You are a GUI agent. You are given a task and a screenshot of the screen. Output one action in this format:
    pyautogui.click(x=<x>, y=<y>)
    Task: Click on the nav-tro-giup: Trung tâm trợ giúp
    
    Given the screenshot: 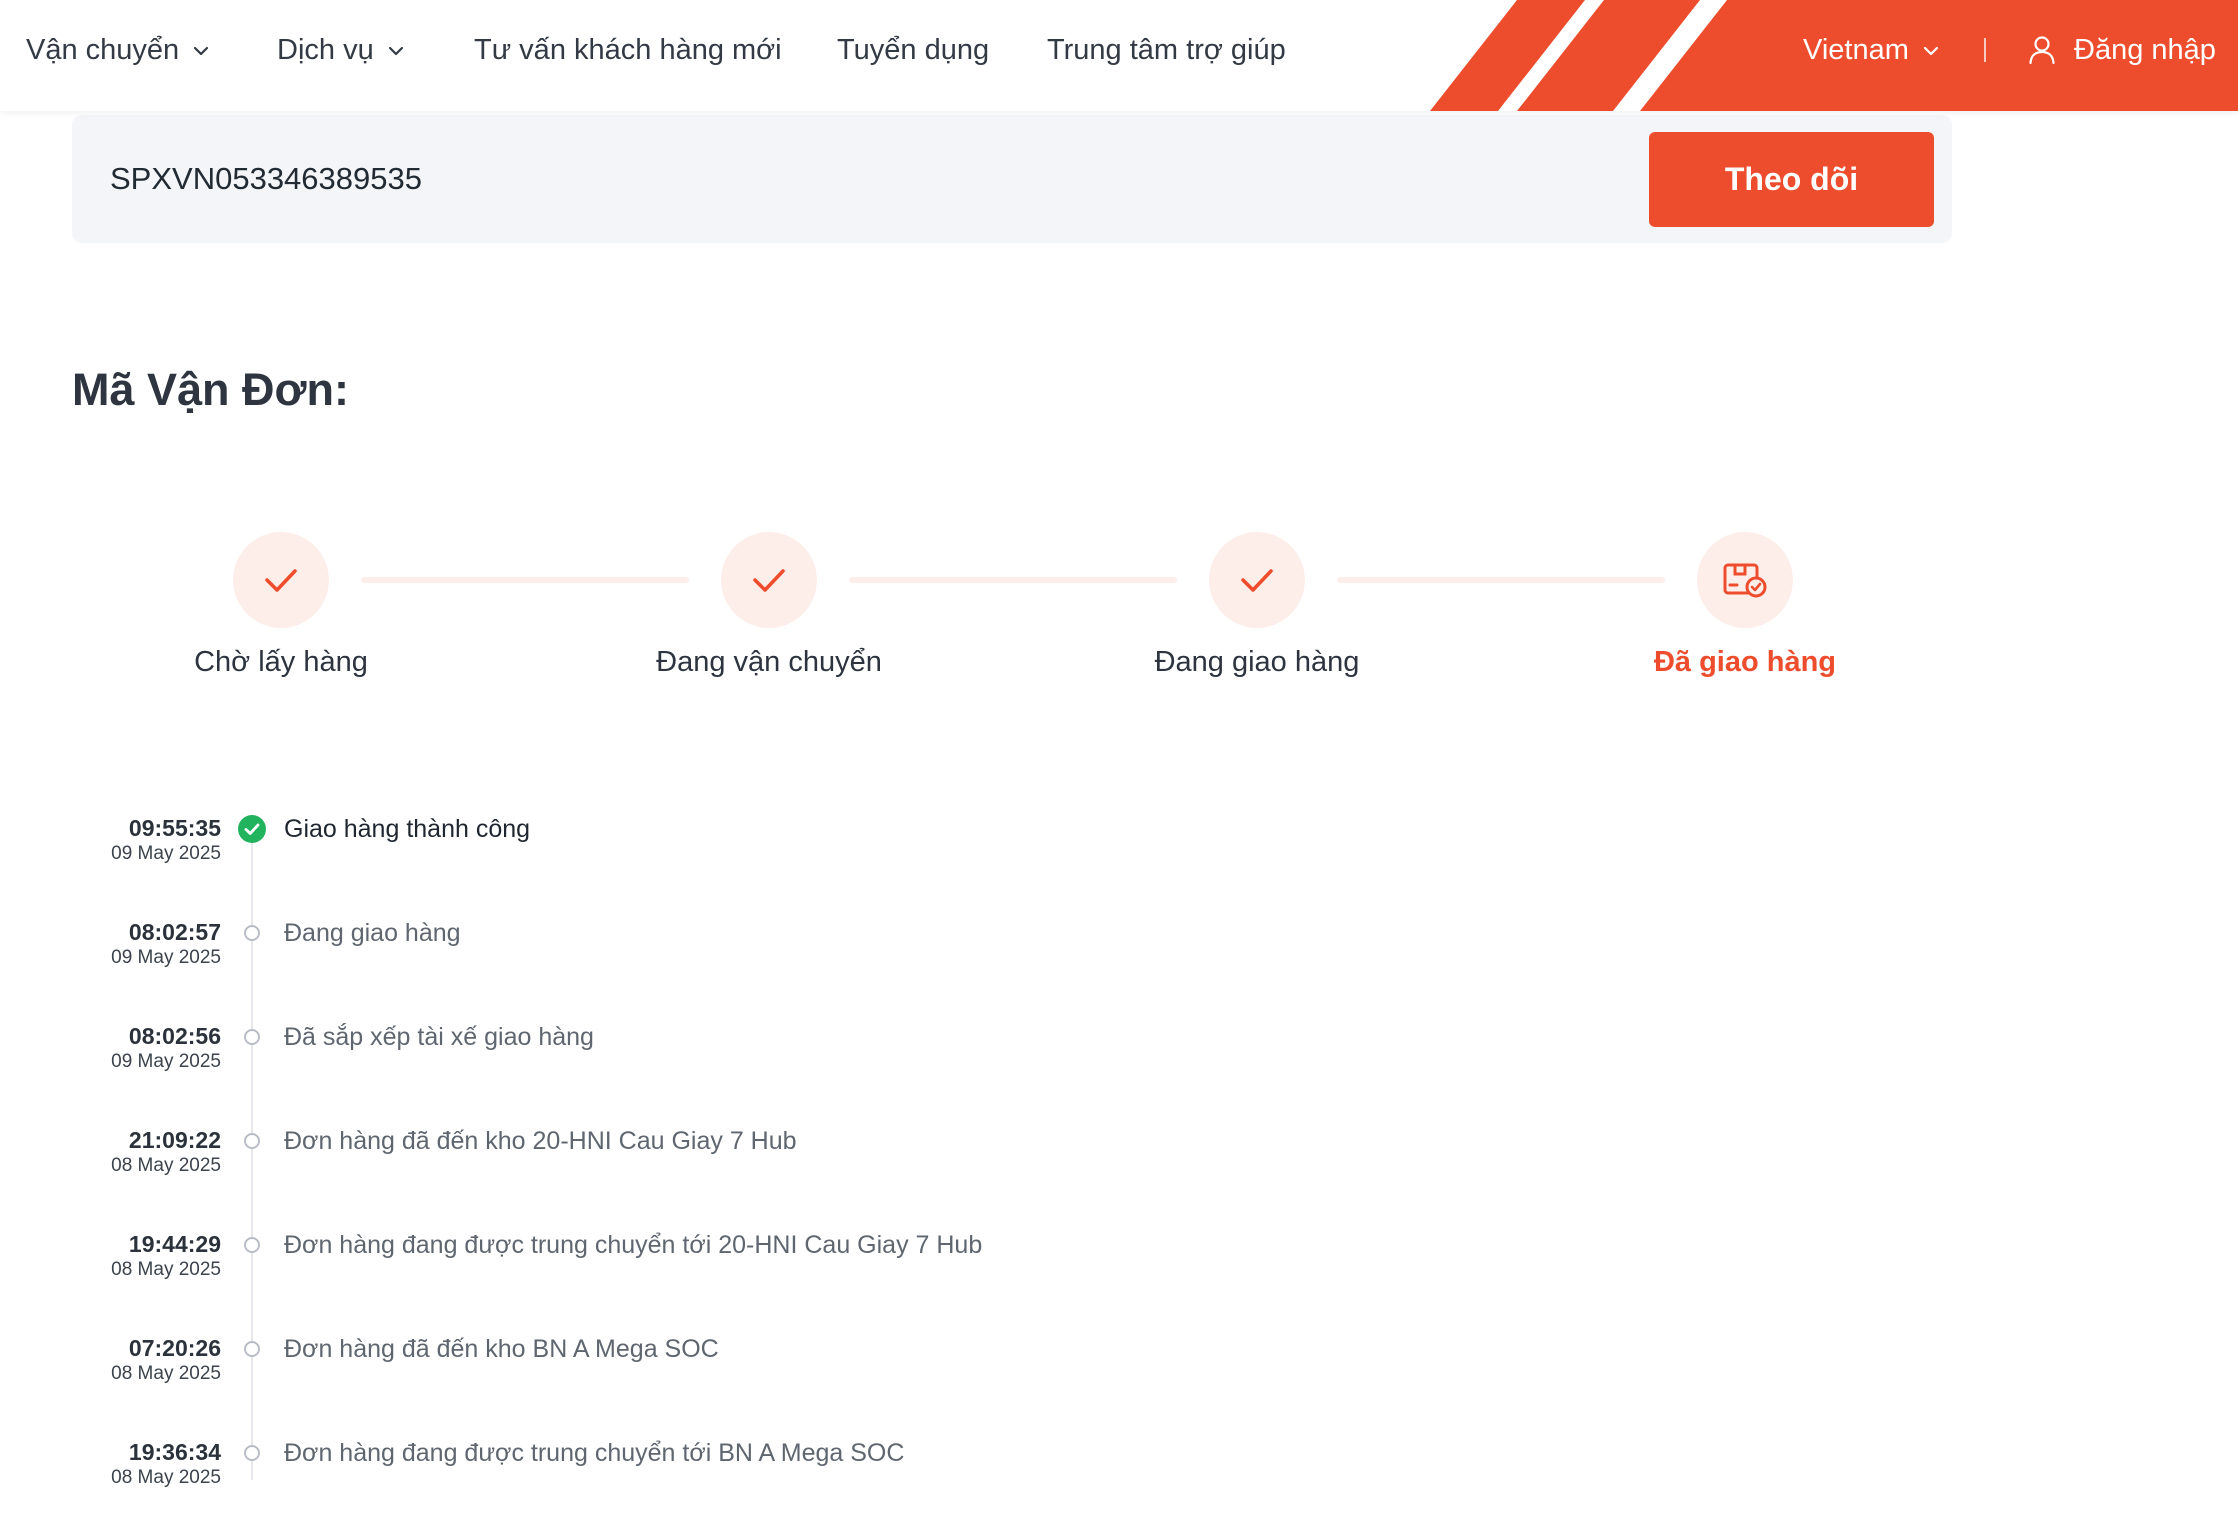 What is the action you would take?
    pyautogui.click(x=1166, y=50)
    